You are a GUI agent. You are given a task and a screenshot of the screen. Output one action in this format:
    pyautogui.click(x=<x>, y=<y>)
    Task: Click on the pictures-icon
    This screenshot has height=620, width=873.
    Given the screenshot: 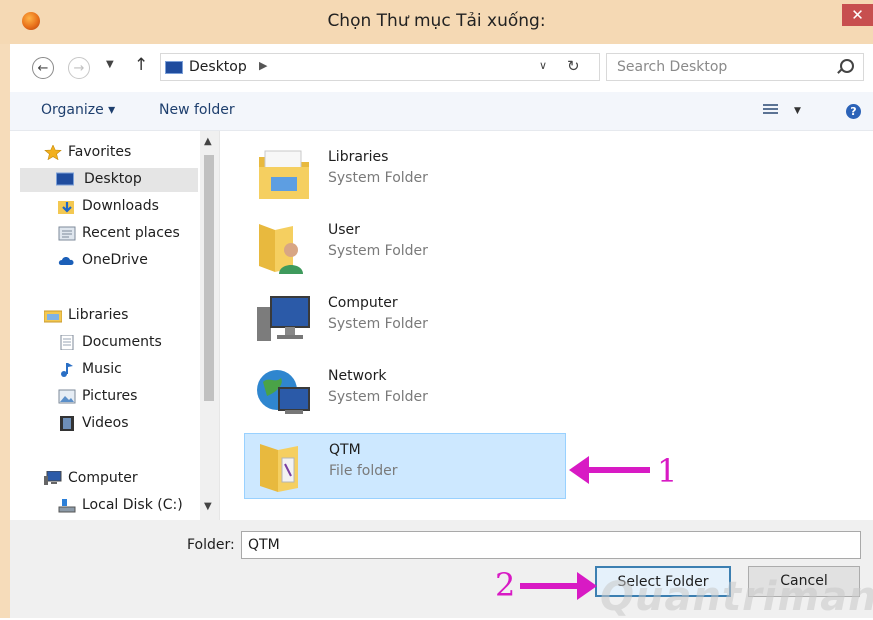 What is the action you would take?
    pyautogui.click(x=67, y=396)
    